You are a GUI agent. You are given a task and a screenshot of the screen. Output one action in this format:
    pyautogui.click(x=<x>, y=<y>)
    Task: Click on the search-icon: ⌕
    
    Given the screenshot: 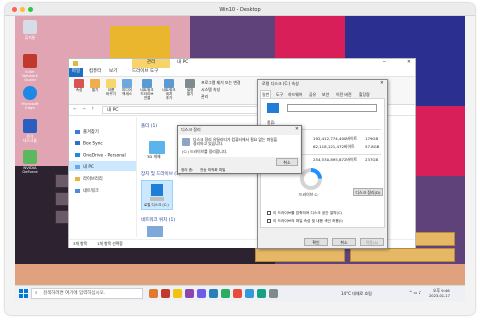 What is the action you would take?
    pyautogui.click(x=36, y=293)
    